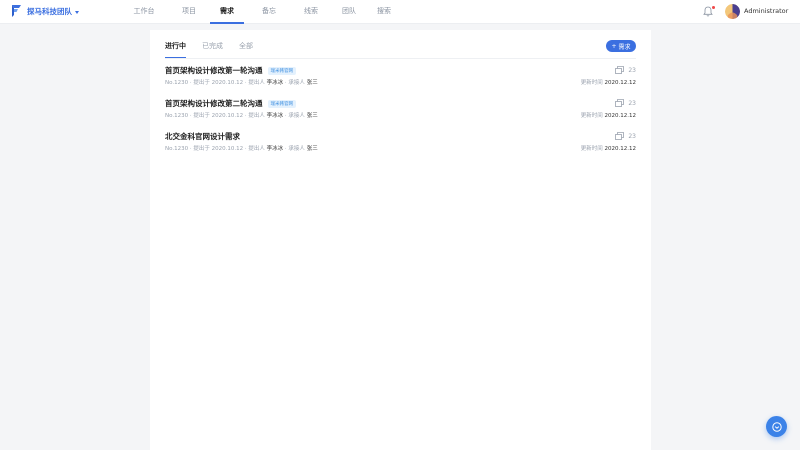  I want to click on nav-item-leads: 线索, so click(311, 12).